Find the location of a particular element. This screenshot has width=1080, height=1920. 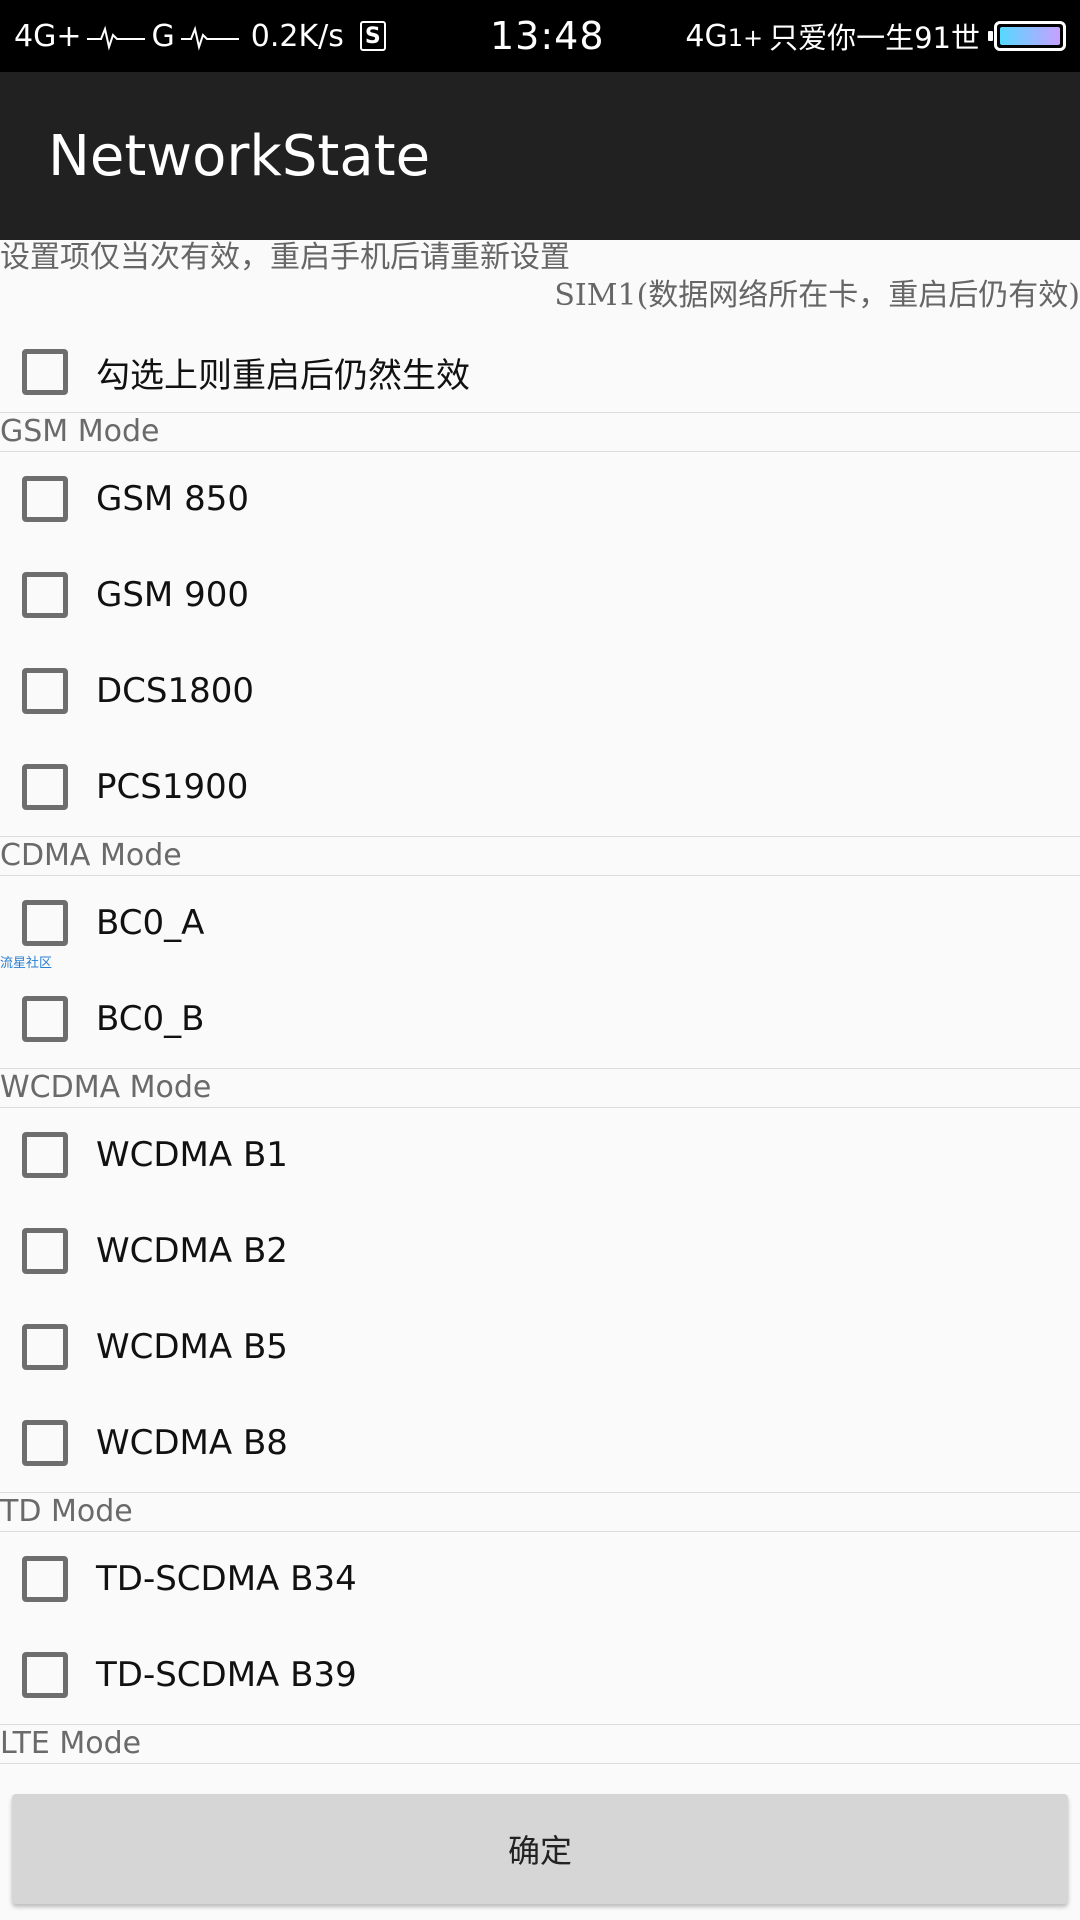

section-header-gsm: GSM Mode is located at coordinates (540, 432).